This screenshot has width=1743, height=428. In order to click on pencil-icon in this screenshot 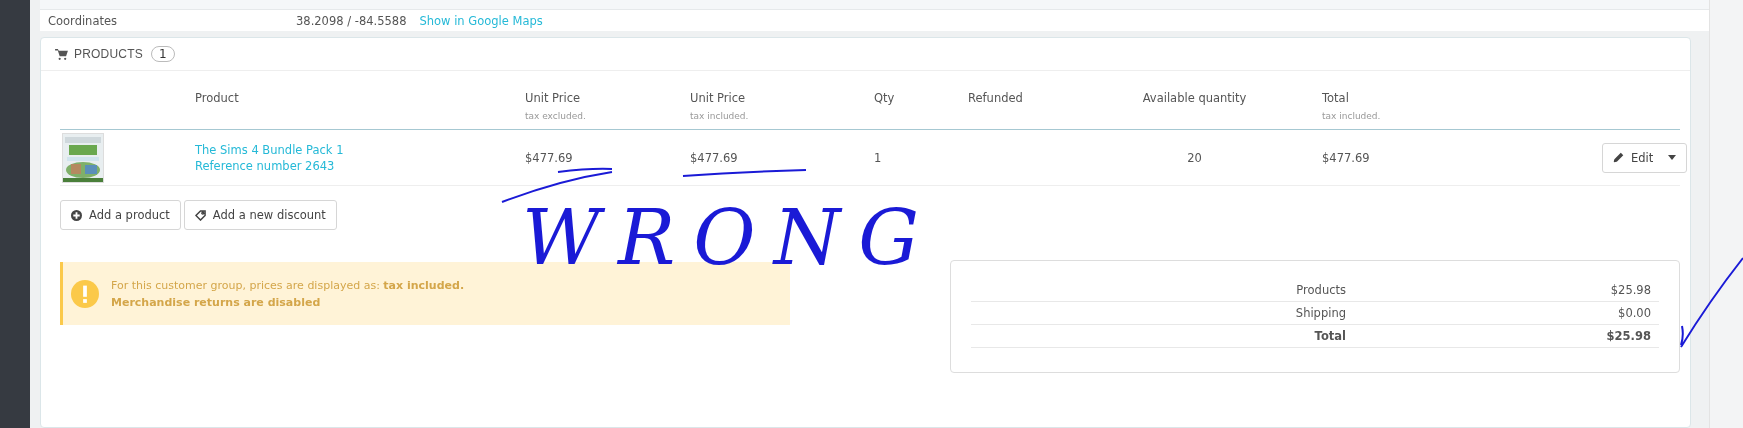, I will do `click(1618, 158)`.